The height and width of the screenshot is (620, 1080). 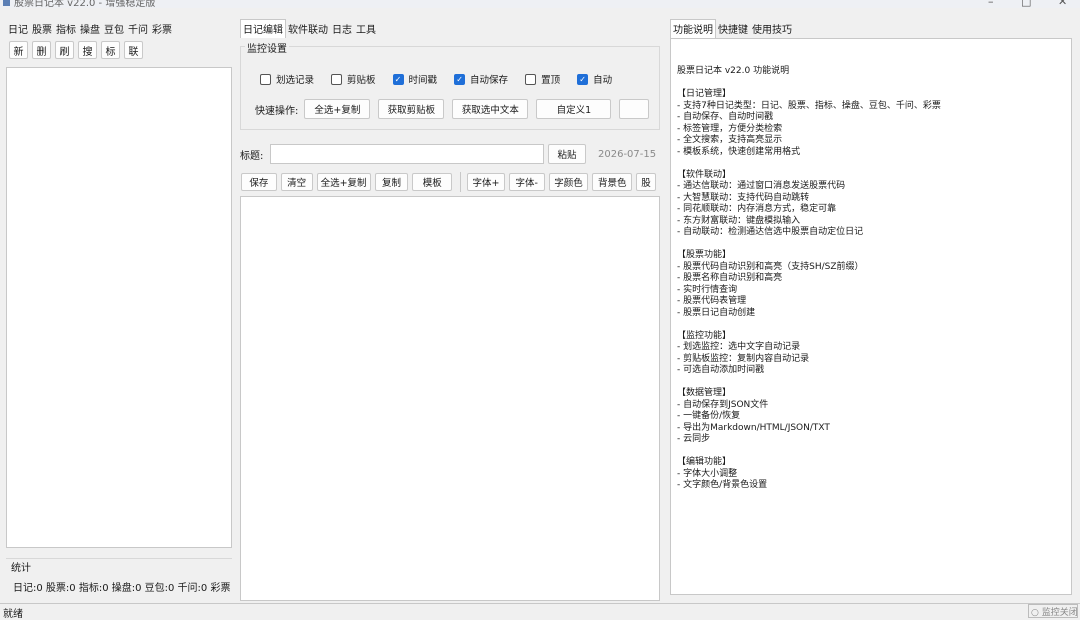 I want to click on title-row: 标题: 粘贴 2026-07-15, so click(x=450, y=154).